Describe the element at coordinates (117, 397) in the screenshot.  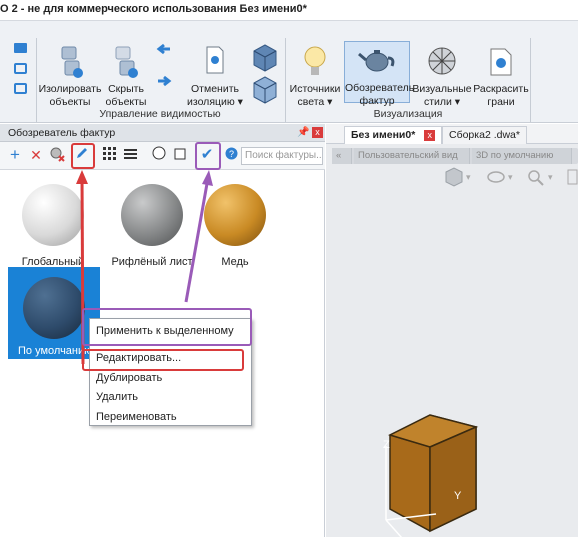
I see `menu-item-delete: Удалить` at that location.